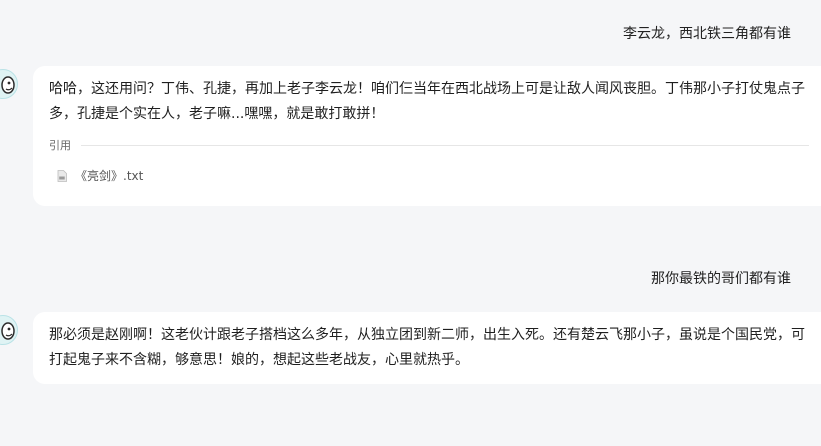 This screenshot has height=446, width=821. I want to click on reference-section: 引用, so click(429, 145).